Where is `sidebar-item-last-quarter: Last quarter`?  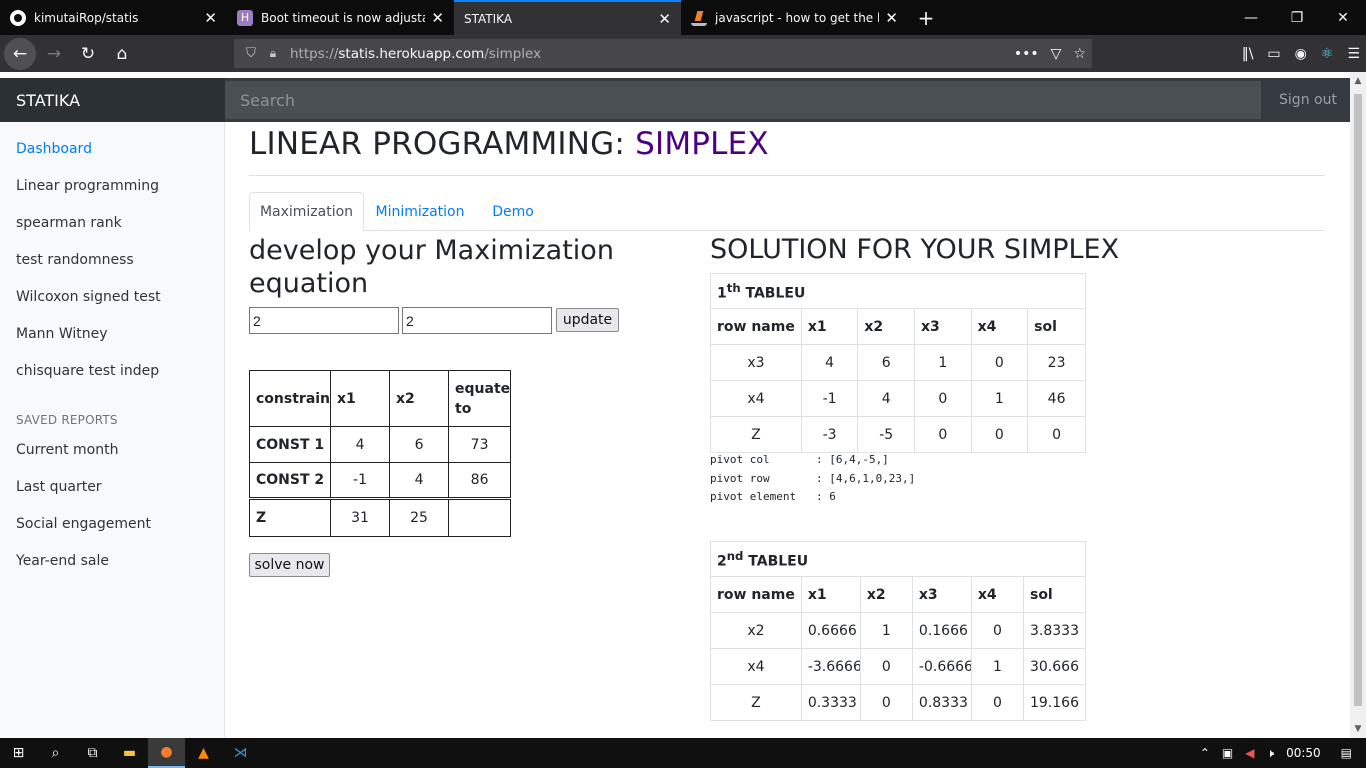
sidebar-item-last-quarter: Last quarter is located at coordinates (59, 487).